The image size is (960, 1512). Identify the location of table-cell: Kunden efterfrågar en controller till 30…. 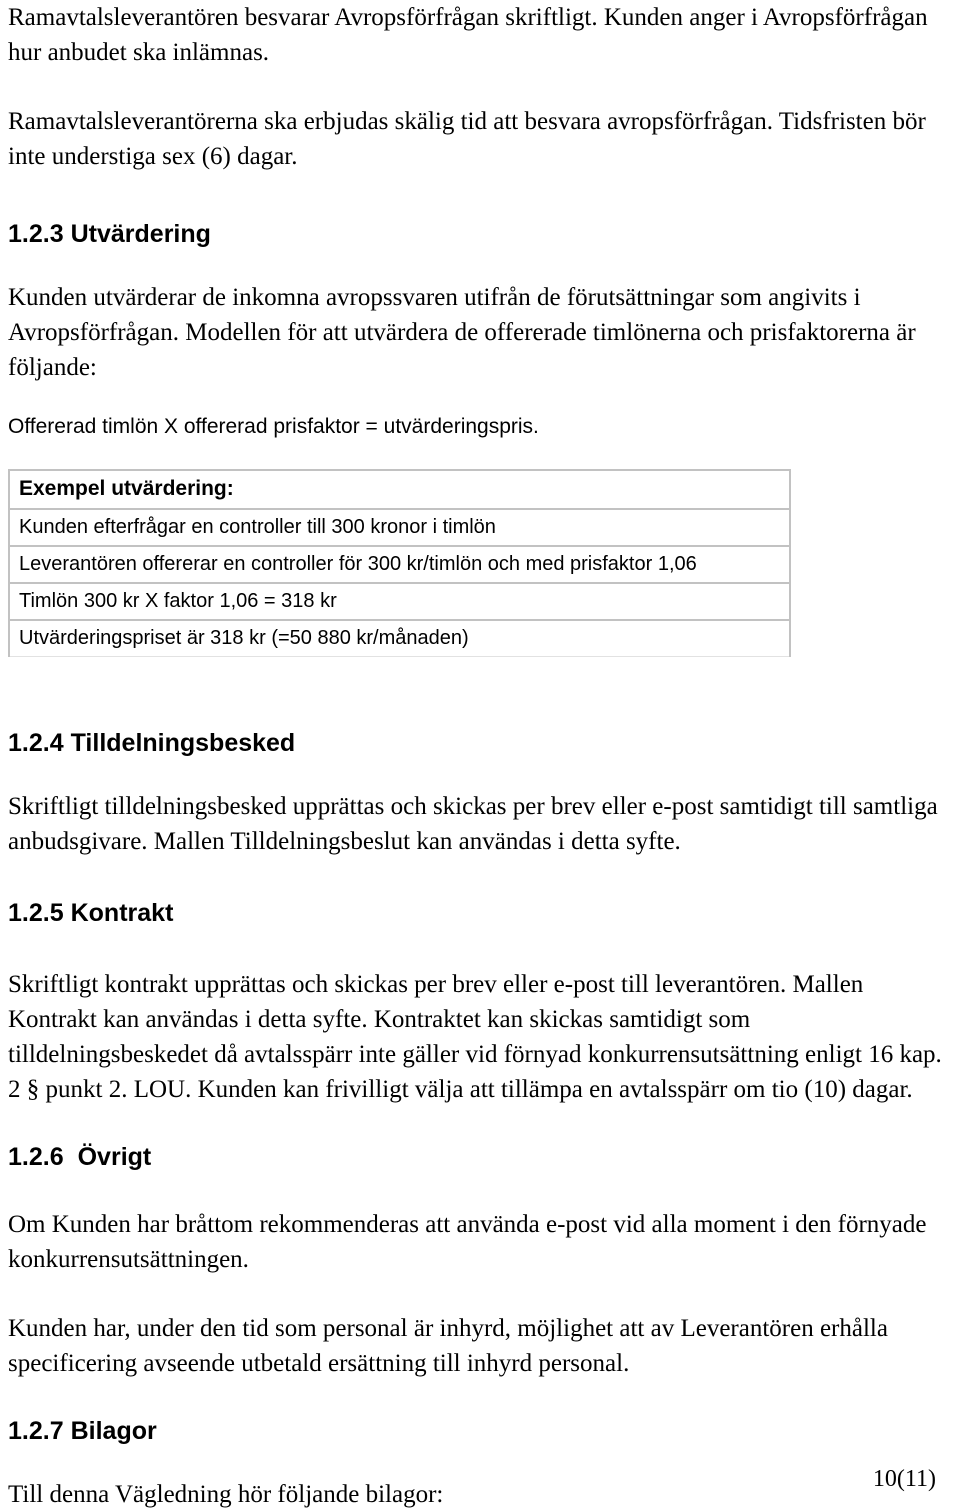
(399, 527).